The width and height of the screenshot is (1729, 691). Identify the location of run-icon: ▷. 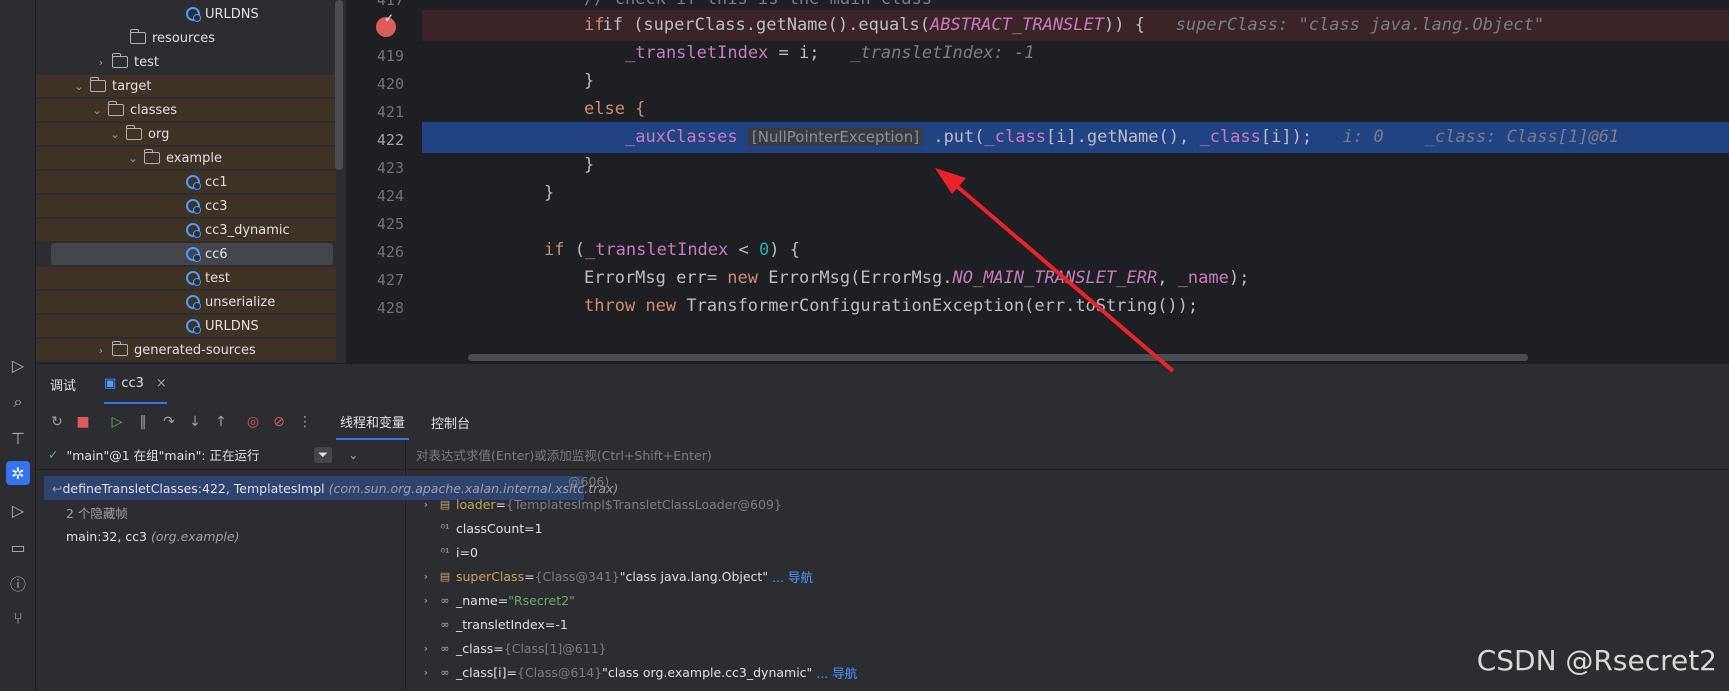
(18, 510).